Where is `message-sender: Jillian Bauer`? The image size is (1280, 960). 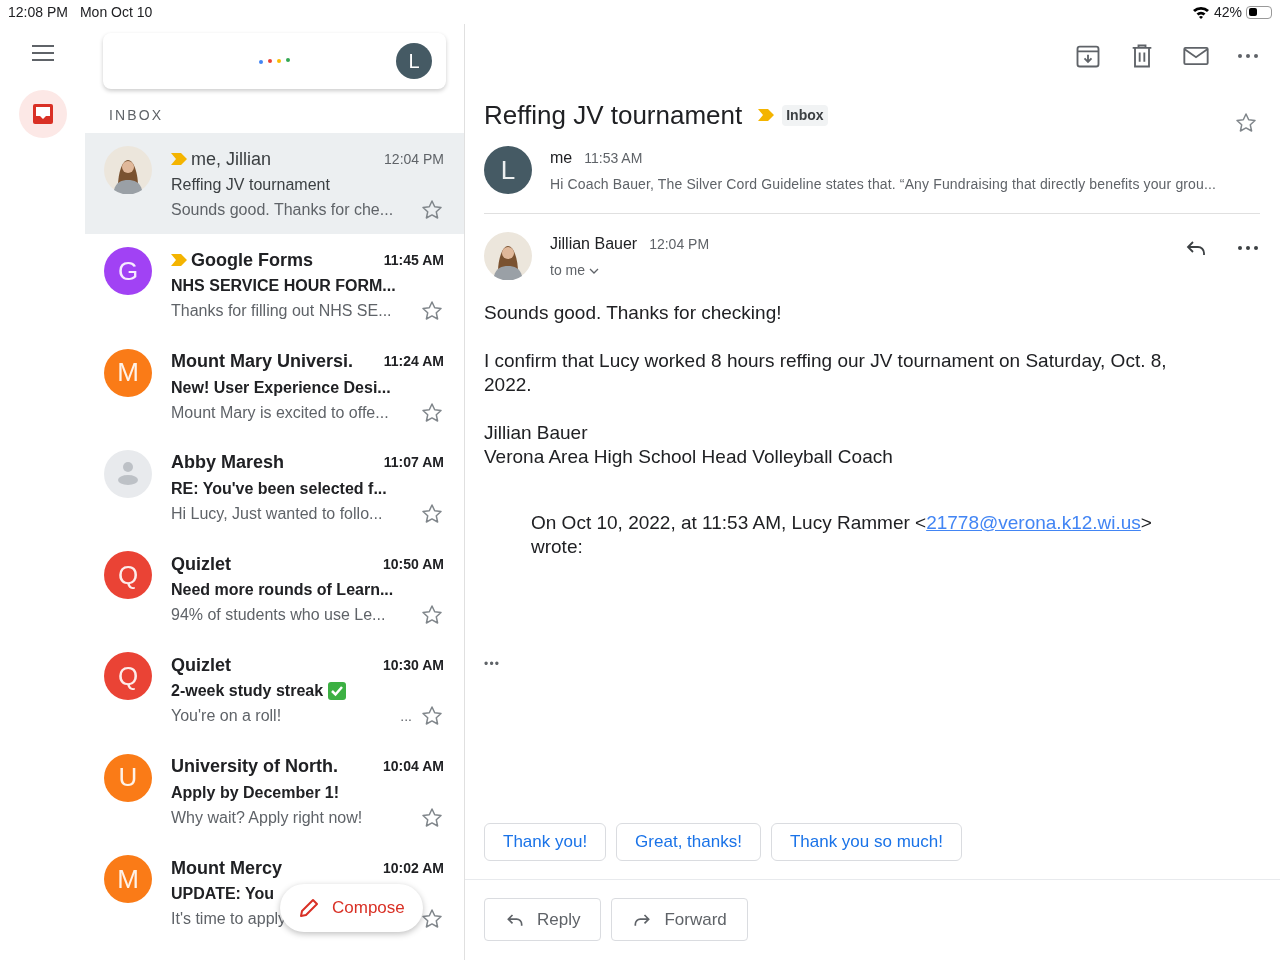
message-sender: Jillian Bauer is located at coordinates (594, 244).